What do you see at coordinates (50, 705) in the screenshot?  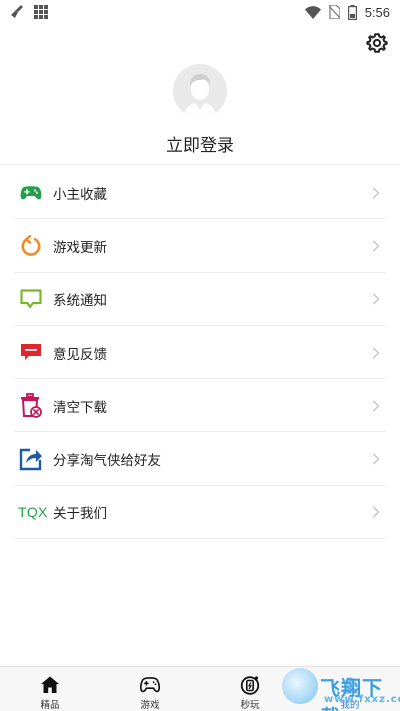 I see `tab-label: 精品` at bounding box center [50, 705].